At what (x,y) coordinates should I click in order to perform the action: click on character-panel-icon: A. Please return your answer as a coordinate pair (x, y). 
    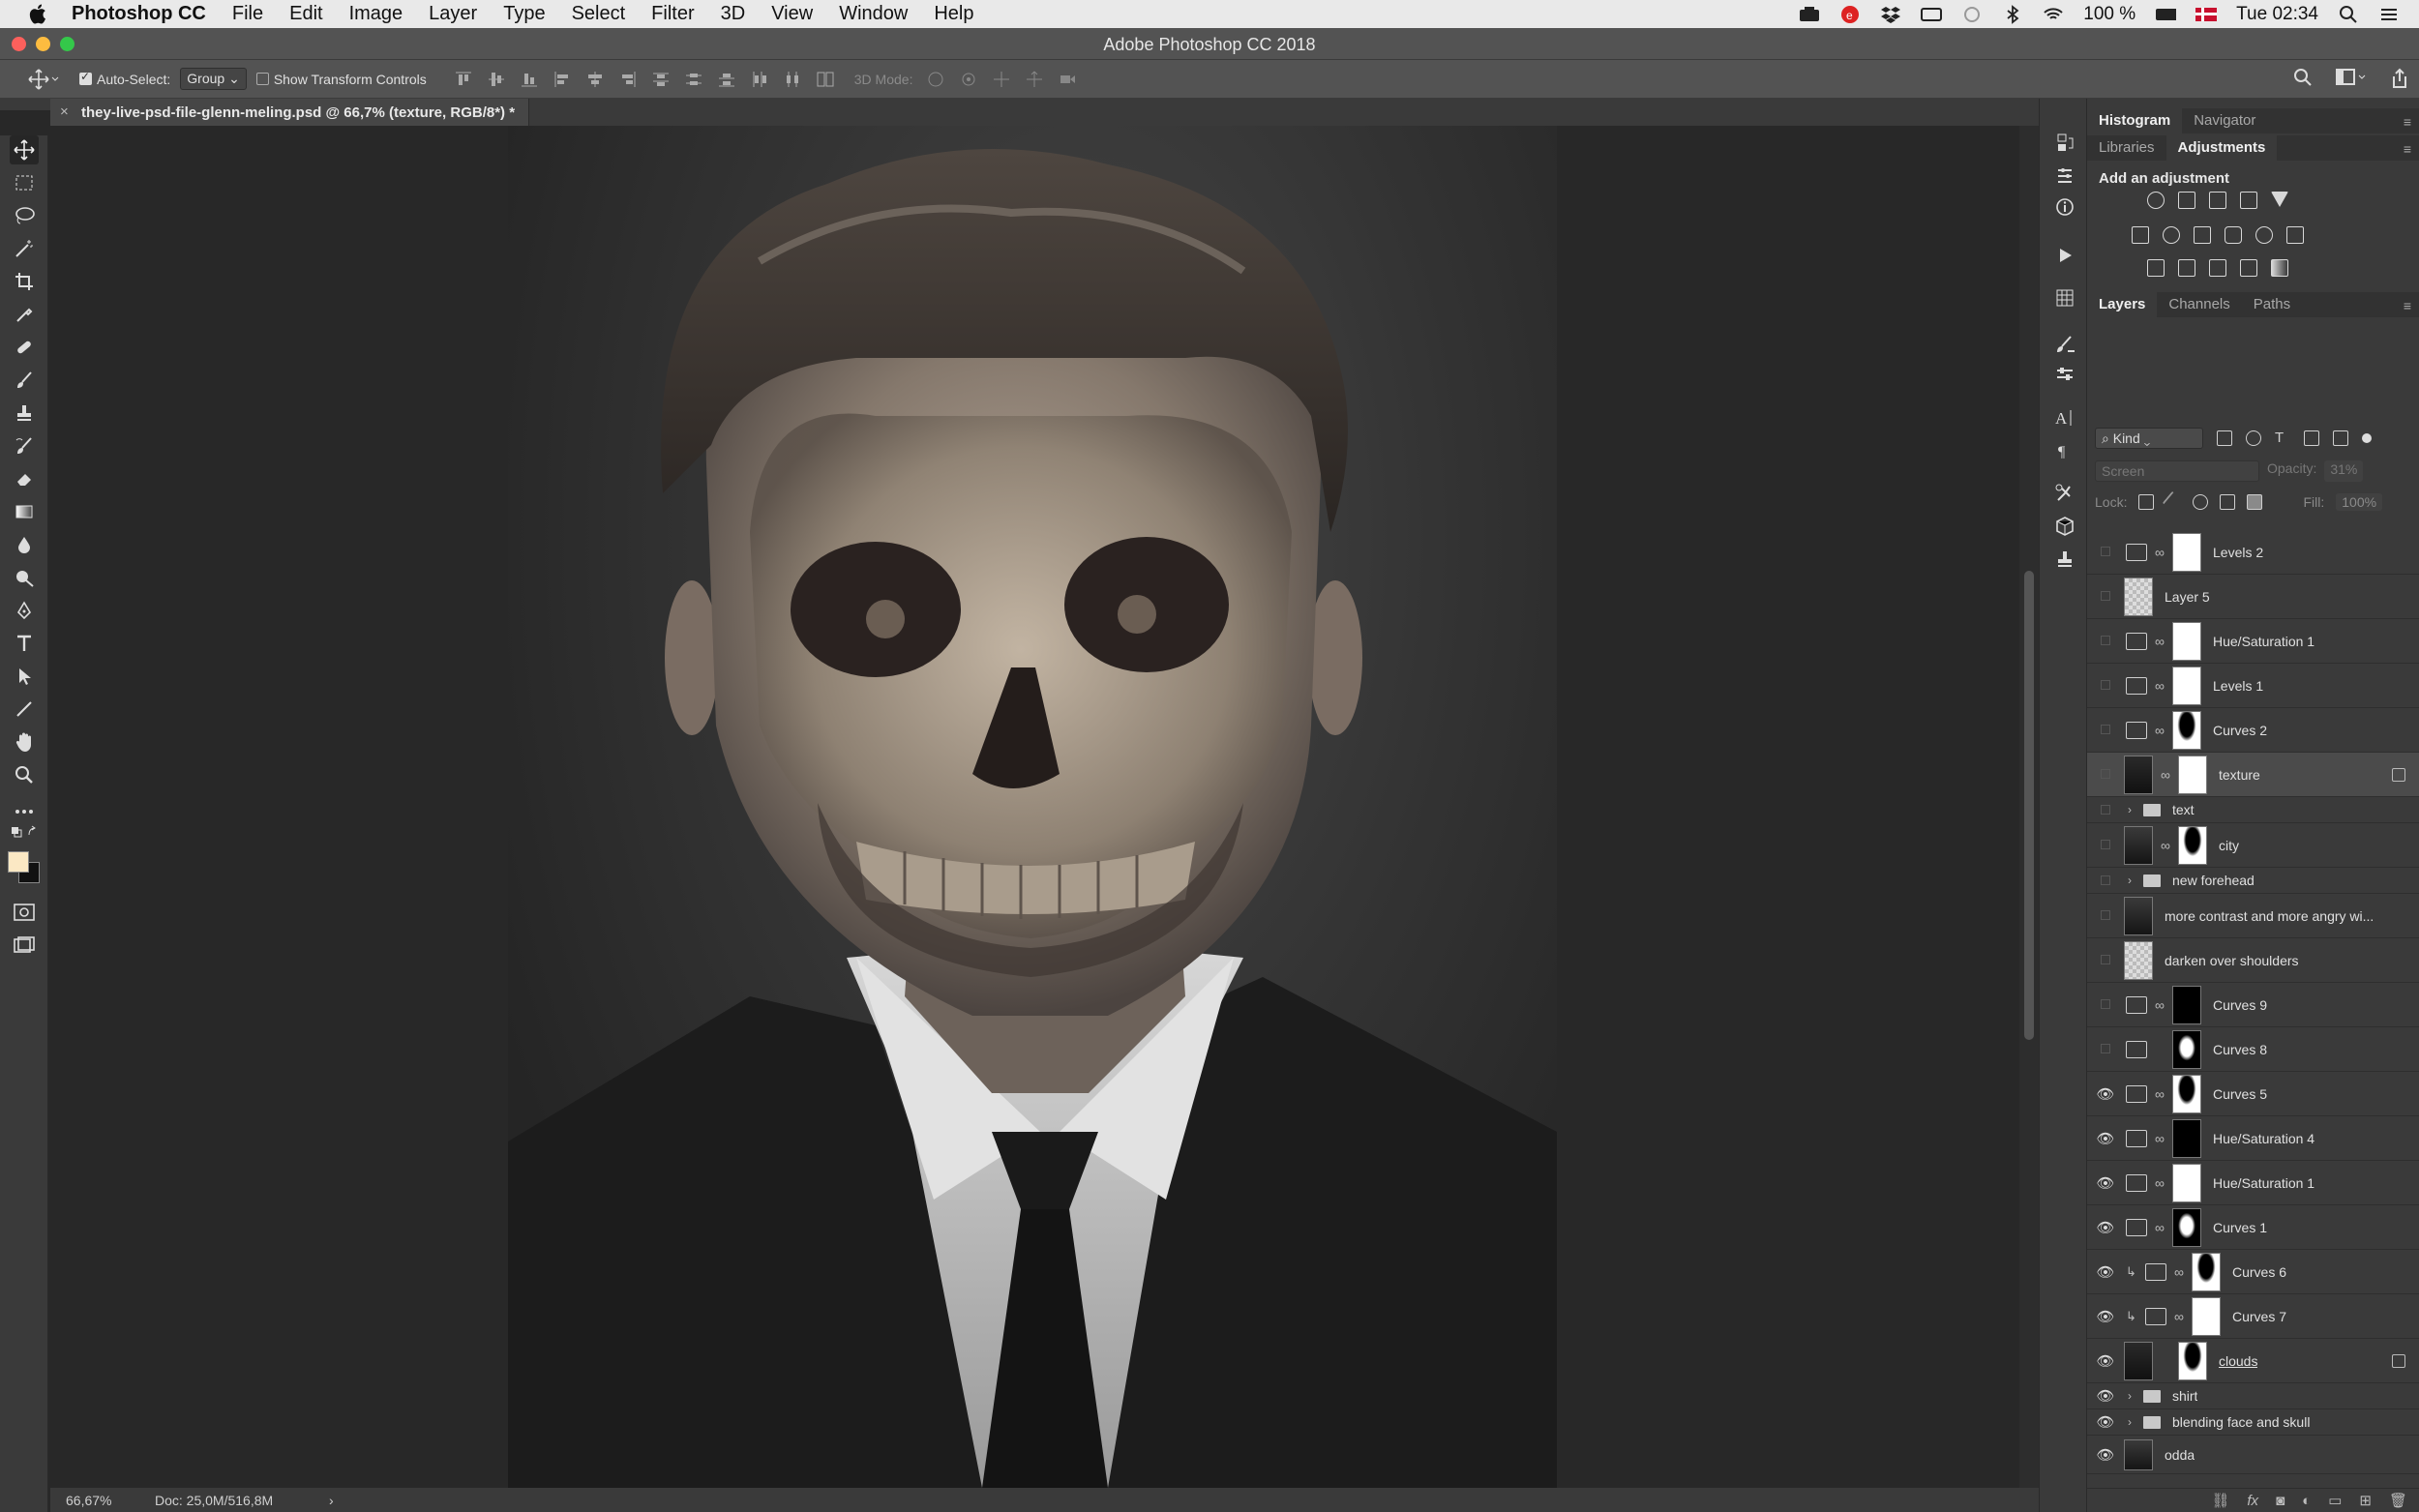
    Looking at the image, I should click on (2065, 418).